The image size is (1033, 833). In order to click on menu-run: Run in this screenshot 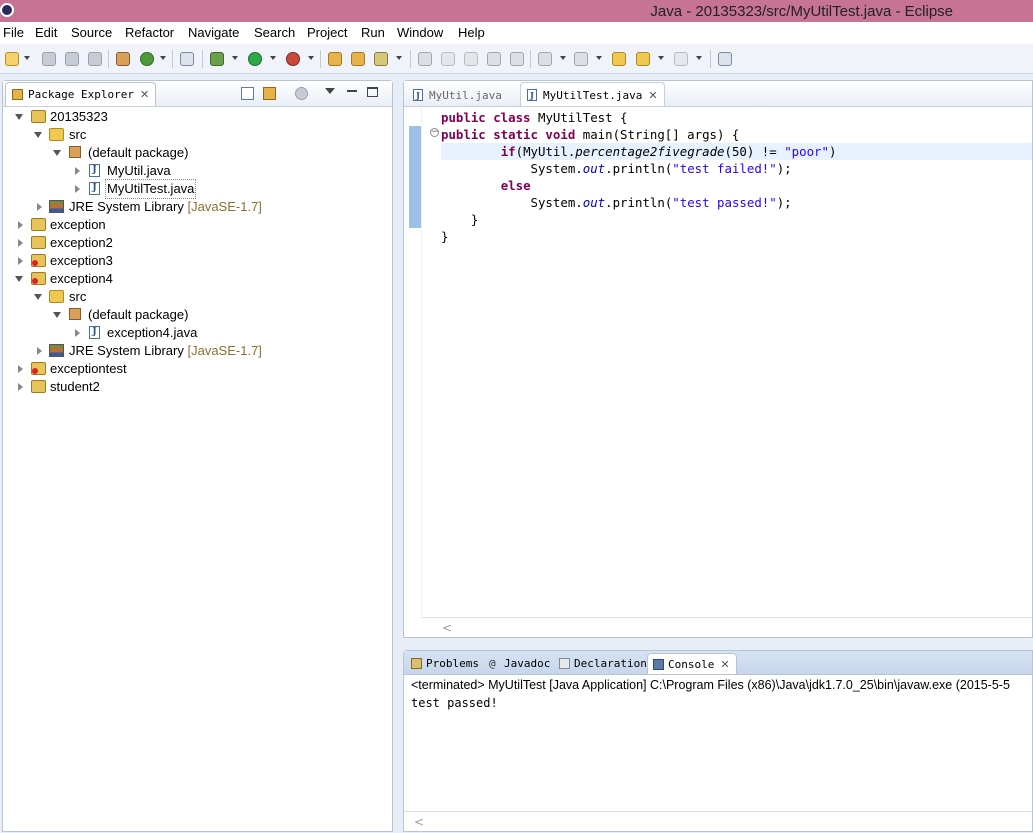, I will do `click(373, 32)`.